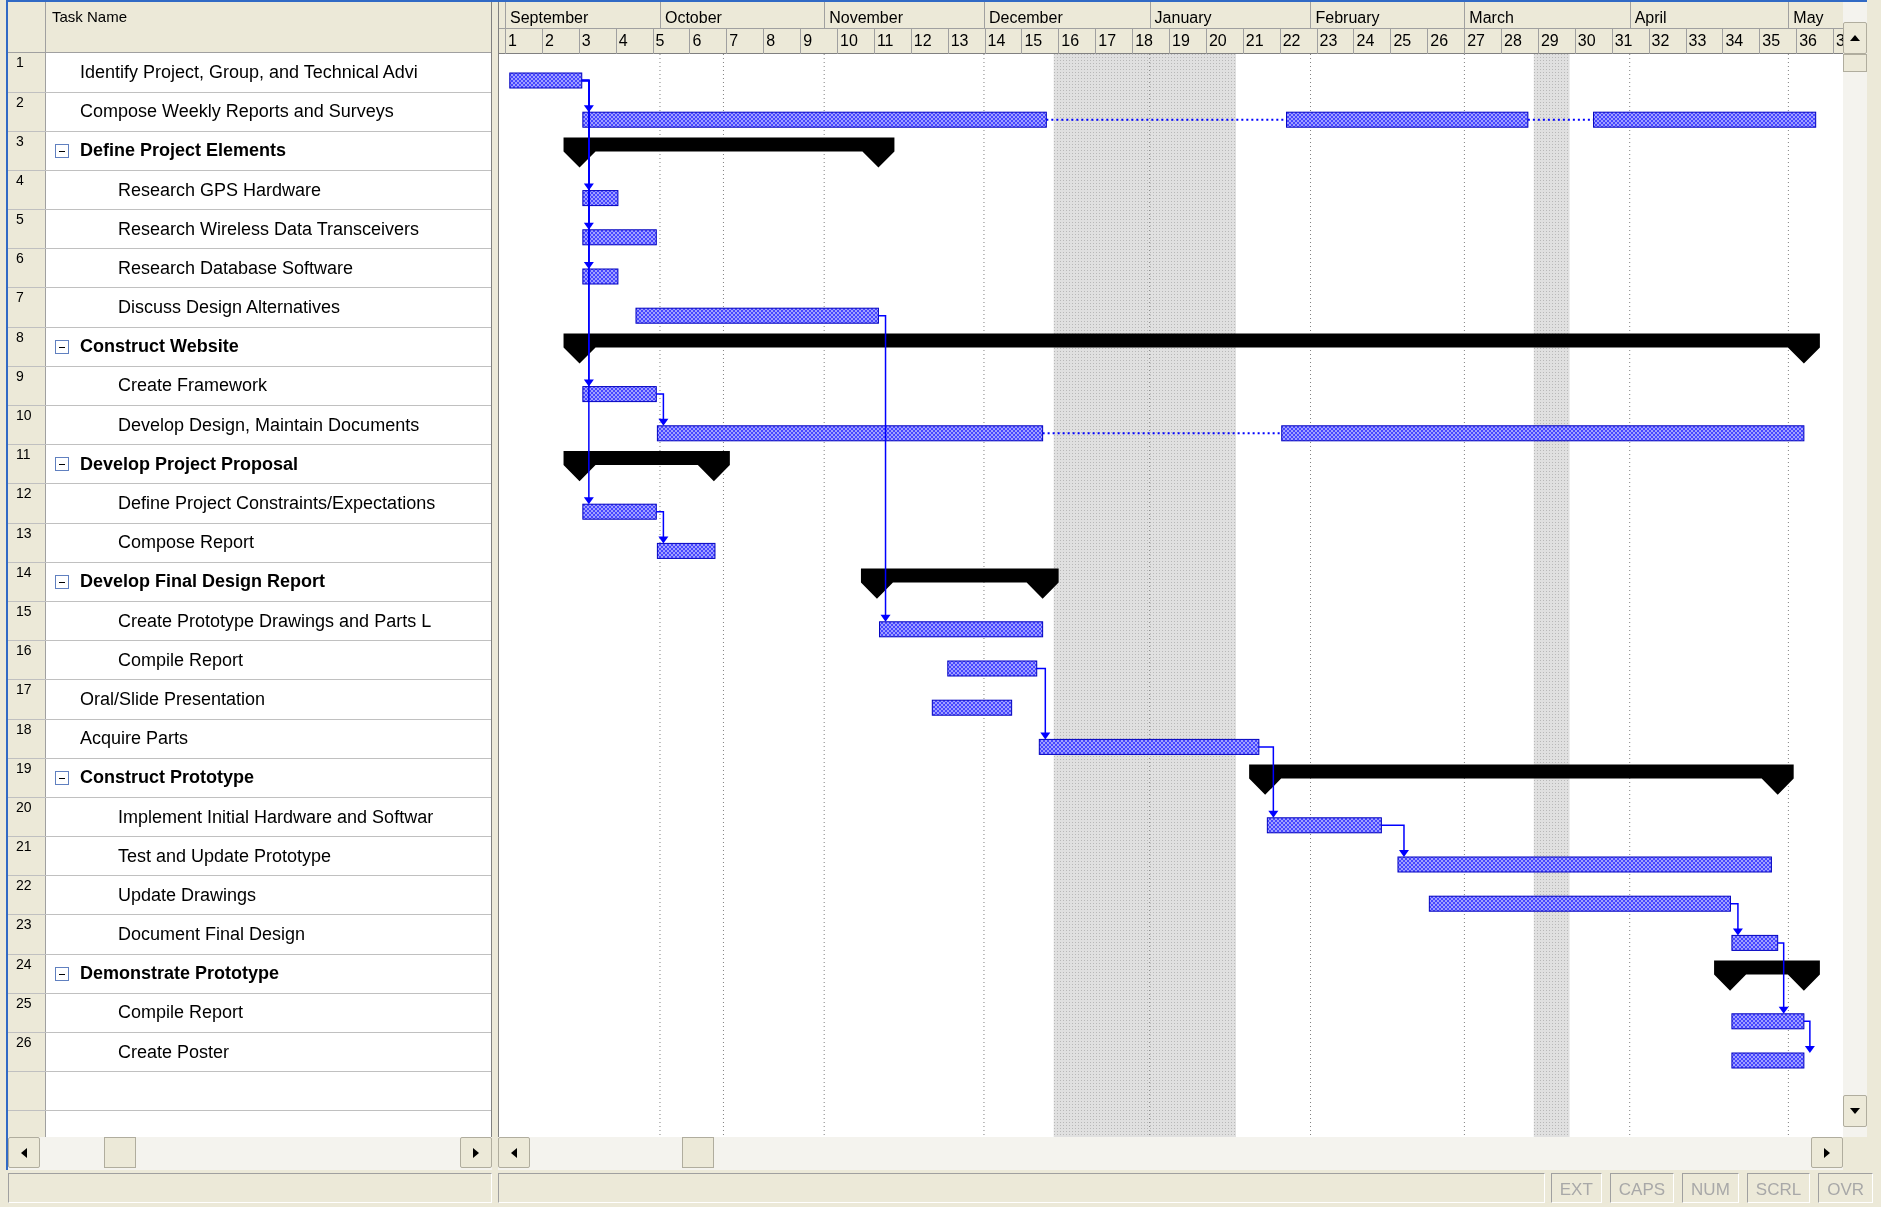 This screenshot has width=1881, height=1207. I want to click on week-label: 5, so click(671, 41).